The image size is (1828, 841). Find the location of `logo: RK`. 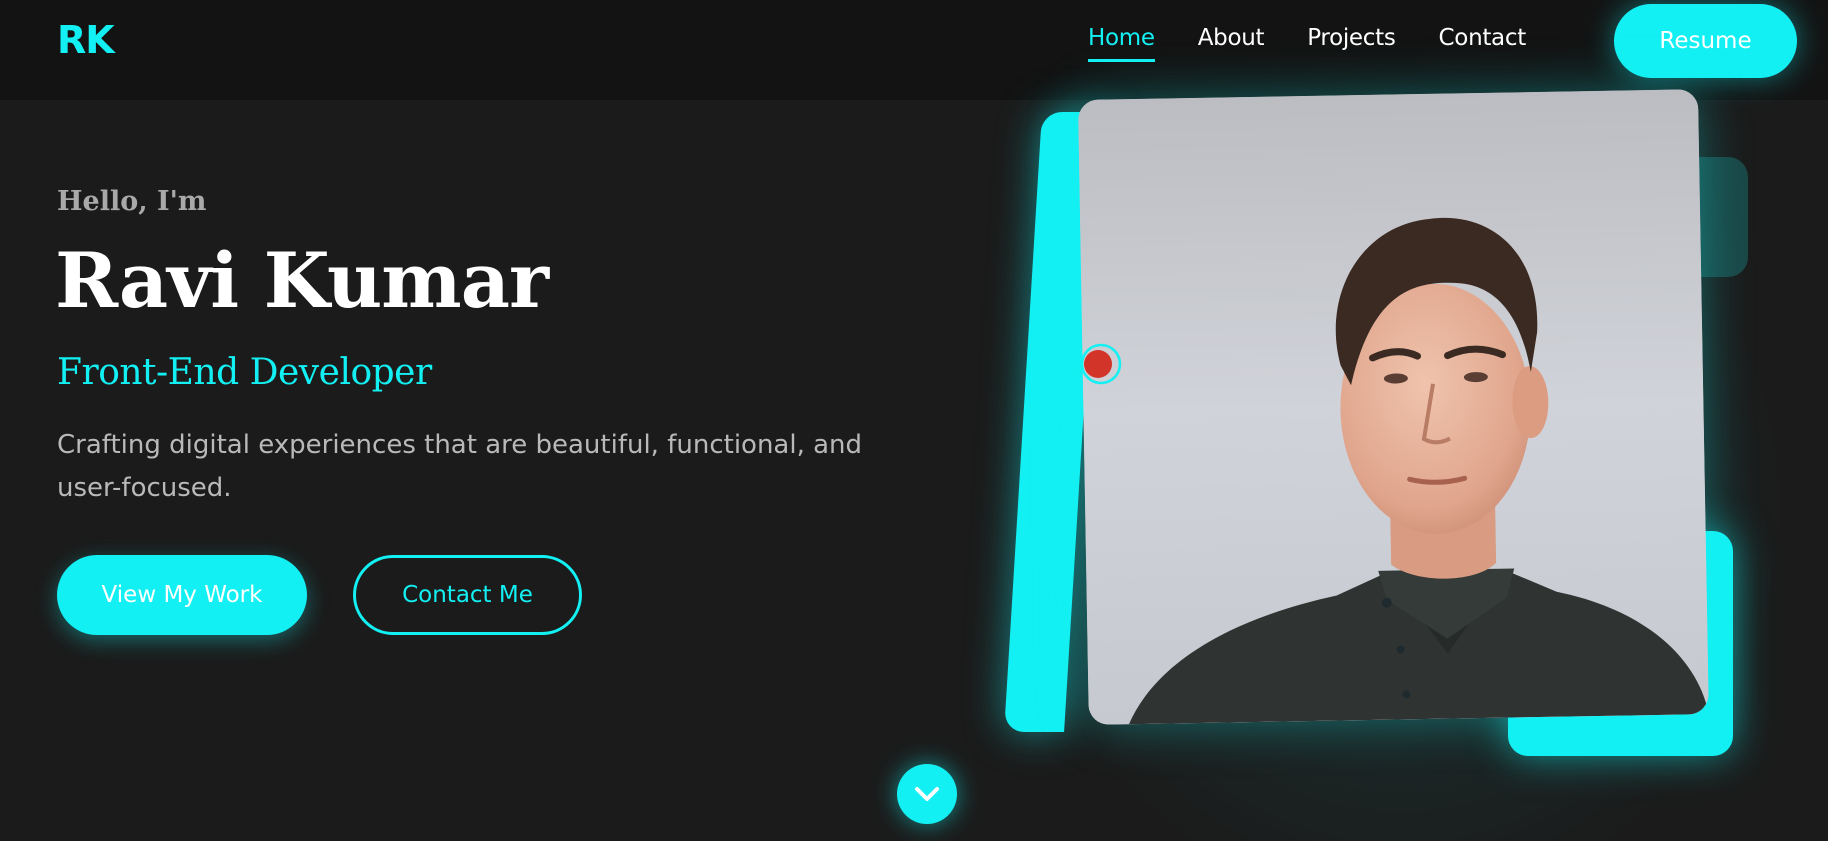

logo: RK is located at coordinates (86, 40).